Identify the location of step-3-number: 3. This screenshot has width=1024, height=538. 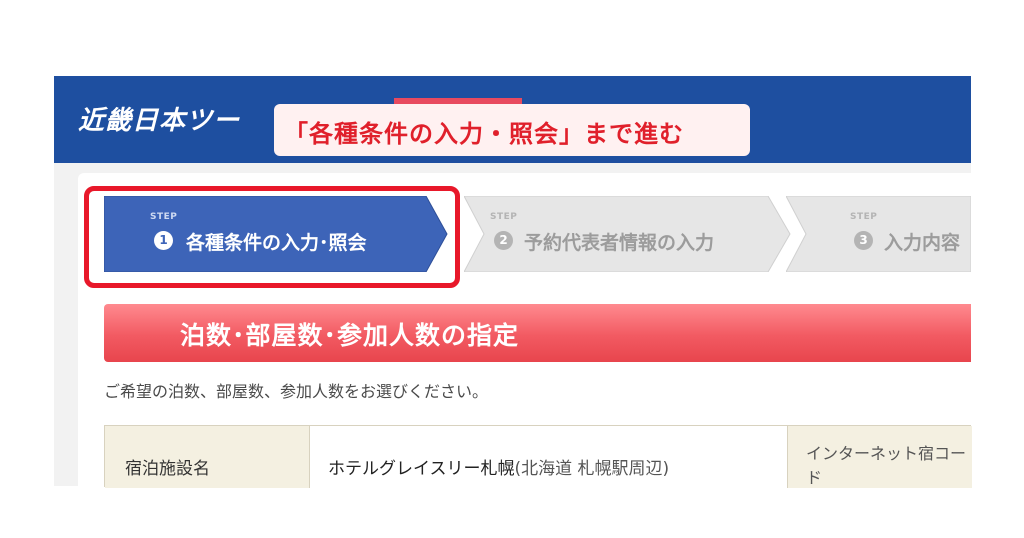
(863, 240).